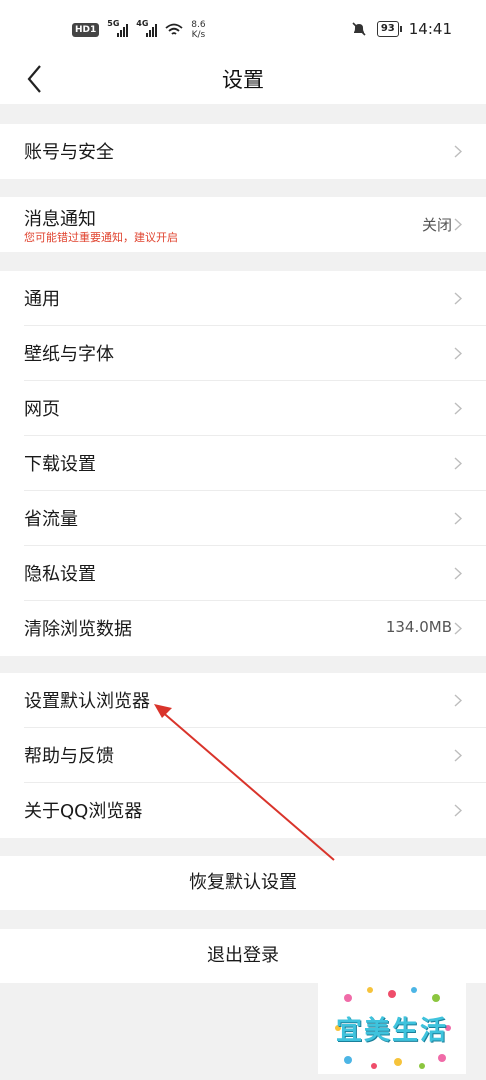 The width and height of the screenshot is (486, 1080). I want to click on status-bar: HD1 5G 4G 8.6 K/s 93 14:41, so click(243, 30).